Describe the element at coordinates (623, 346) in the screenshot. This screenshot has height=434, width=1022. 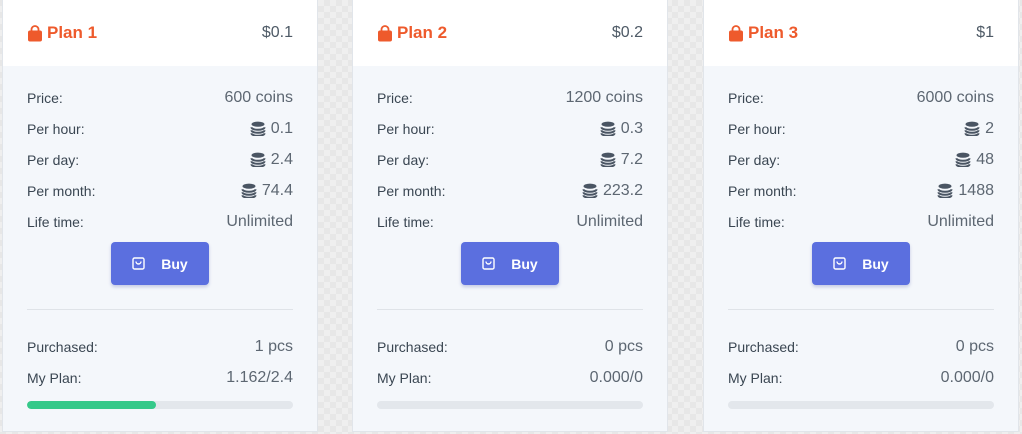
I see `purchased-value: 0 pcs` at that location.